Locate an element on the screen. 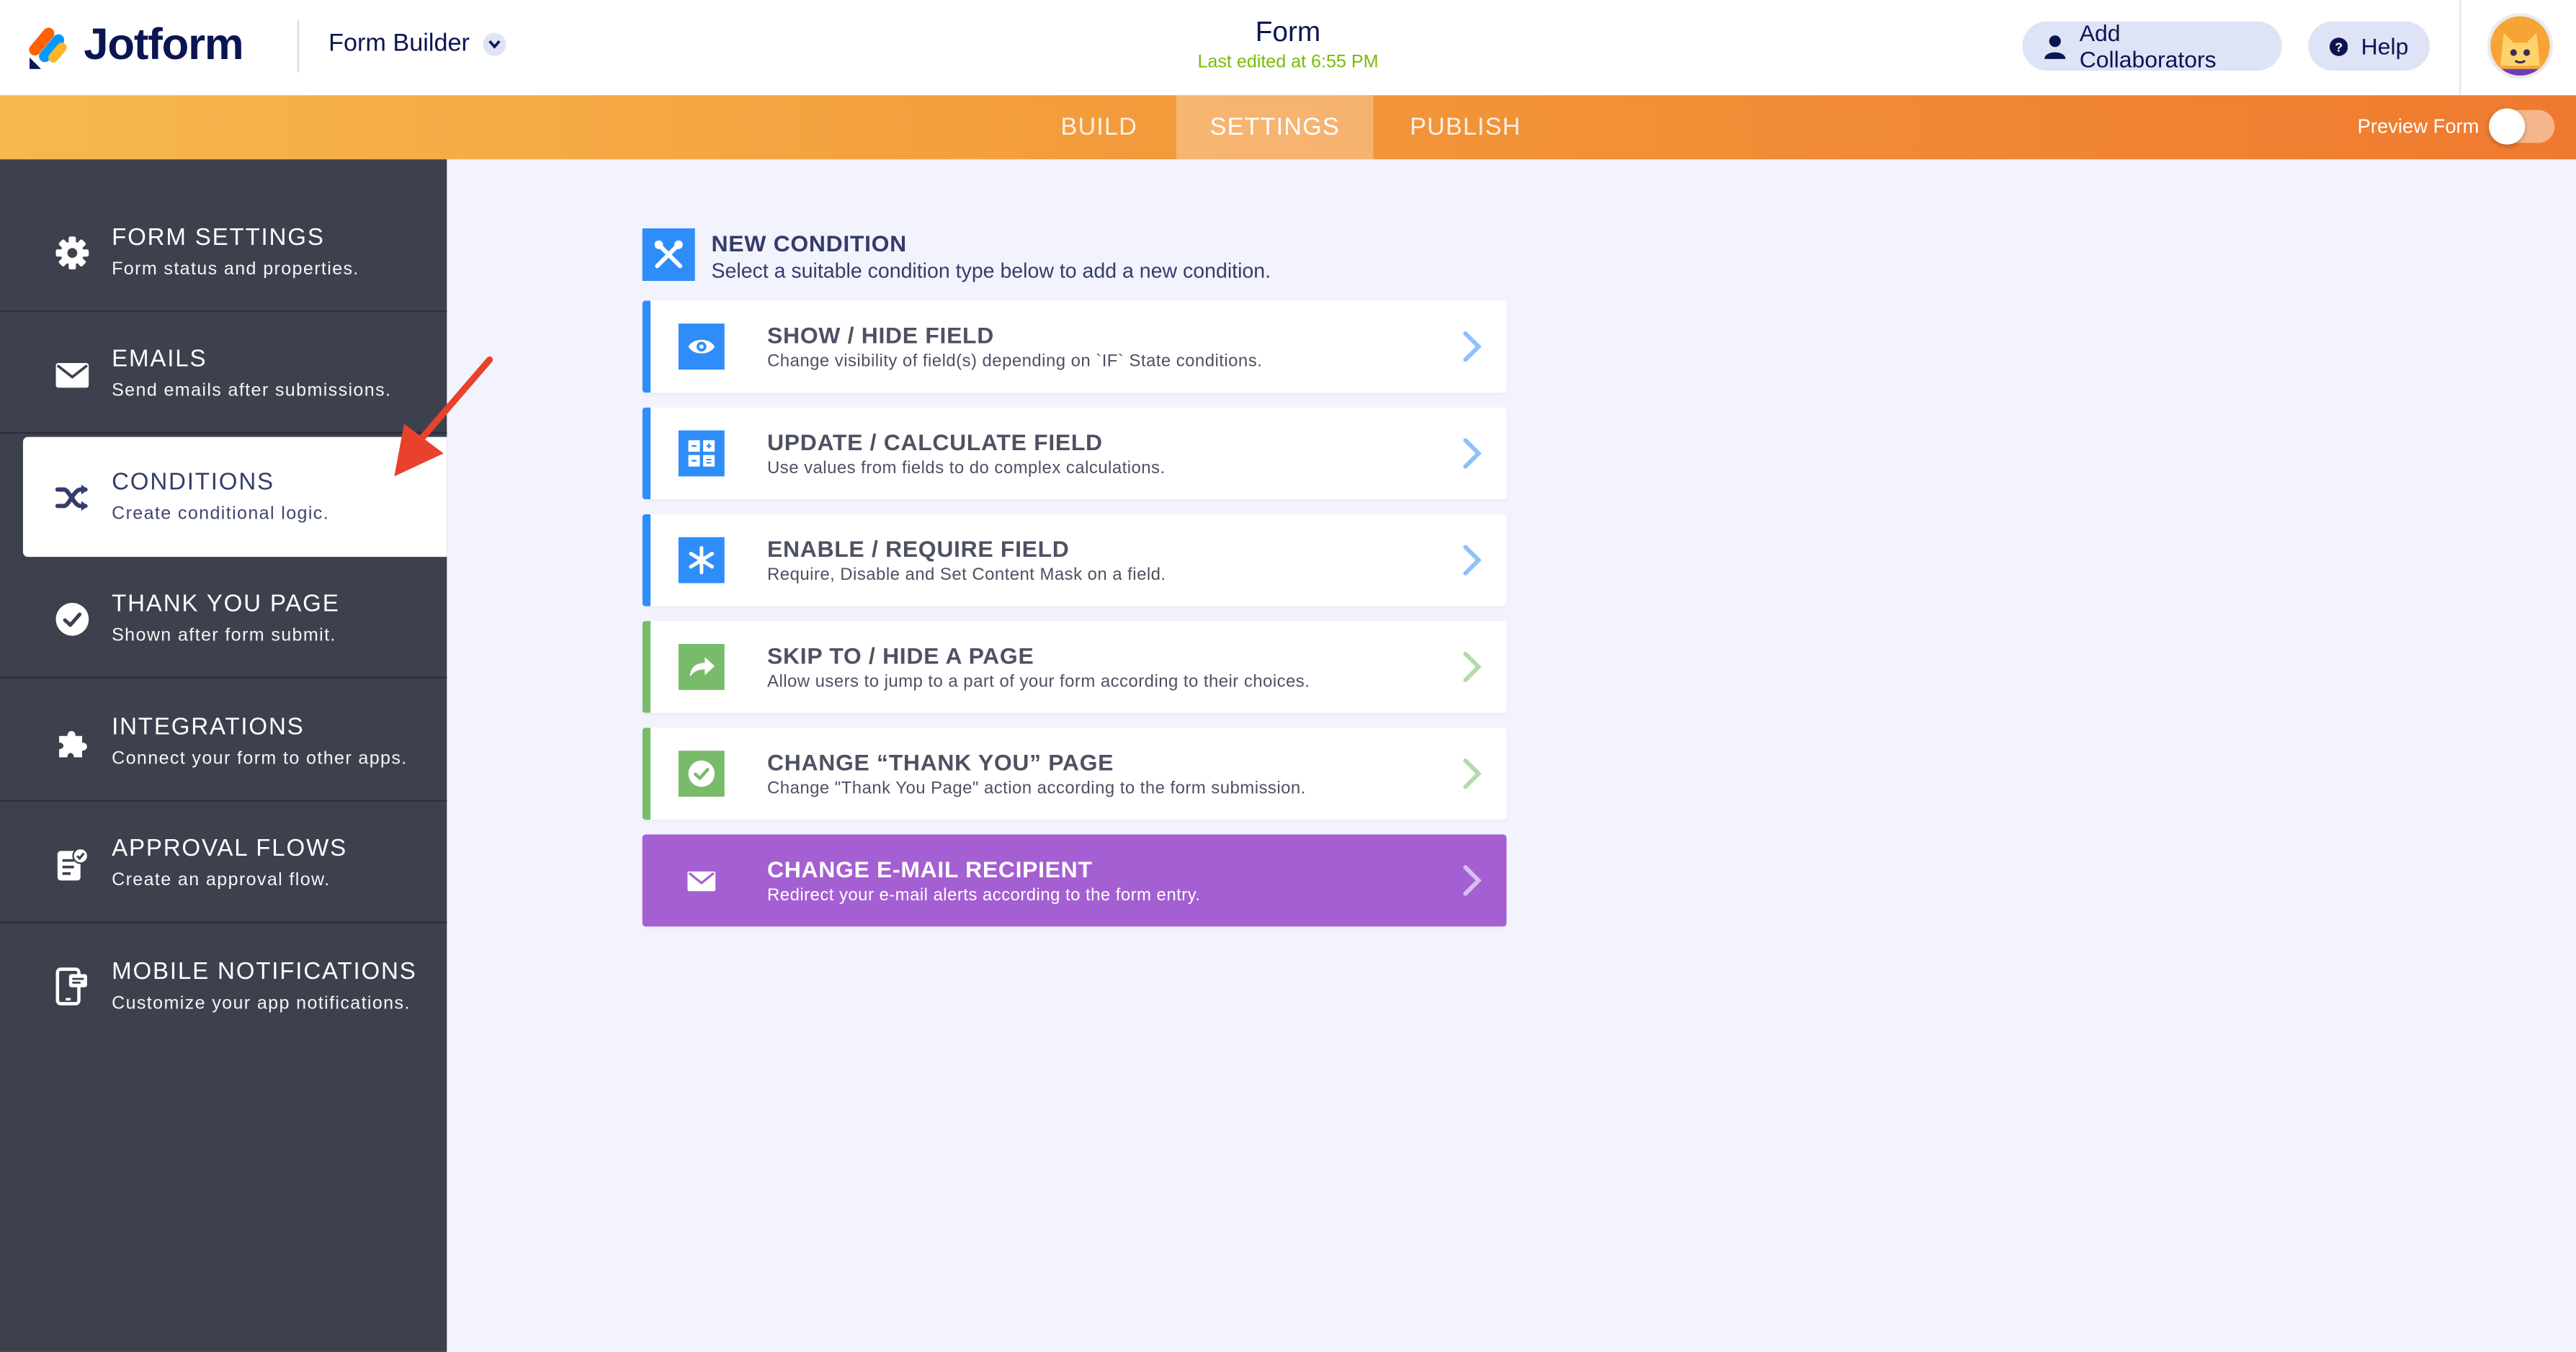 Image resolution: width=2576 pixels, height=1352 pixels. preview-form-toggle is located at coordinates (2522, 126).